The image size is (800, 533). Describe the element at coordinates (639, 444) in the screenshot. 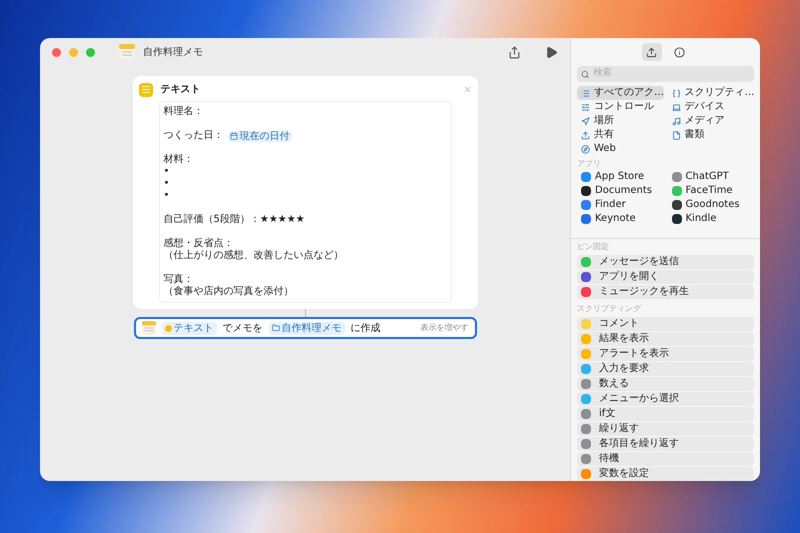

I see `action-label: 各項目を繰り返す` at that location.